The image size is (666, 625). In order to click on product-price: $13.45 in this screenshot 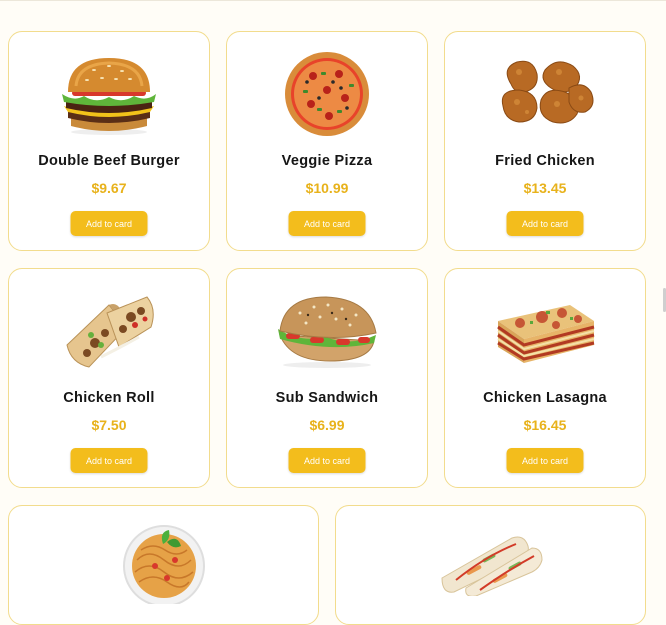, I will do `click(545, 188)`.